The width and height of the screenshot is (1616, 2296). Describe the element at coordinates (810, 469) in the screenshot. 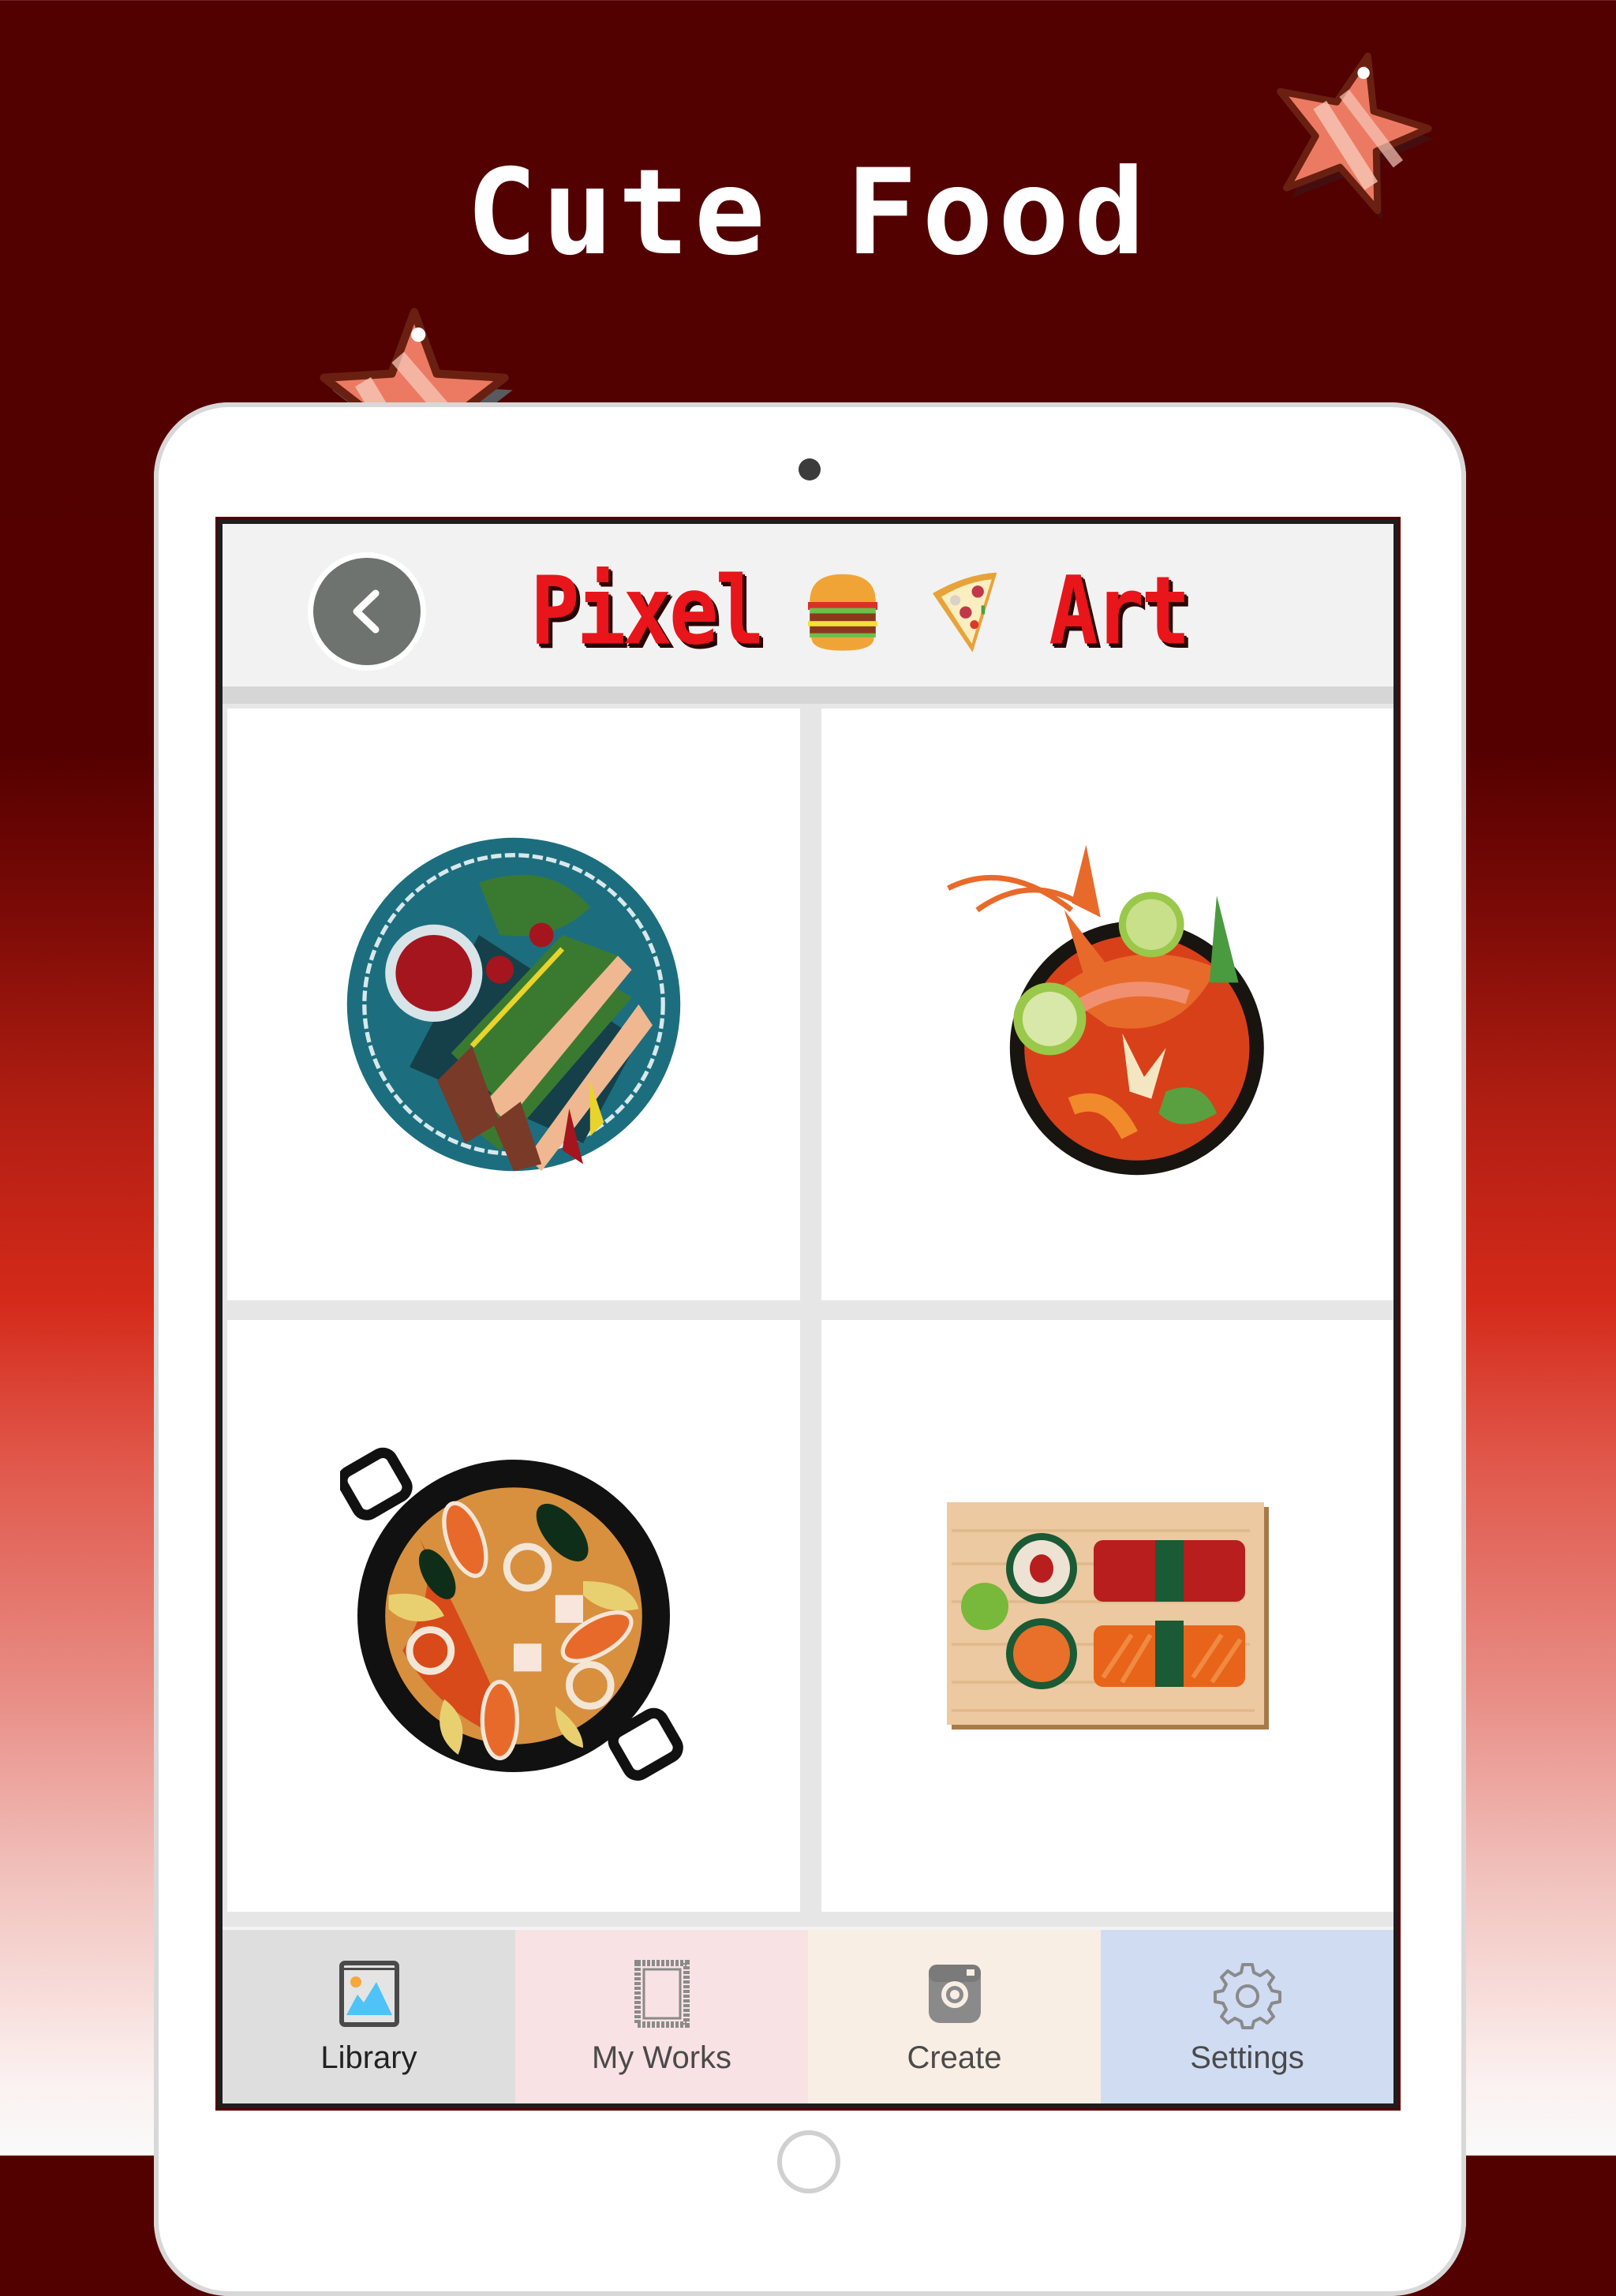

I see `camera-dot` at that location.